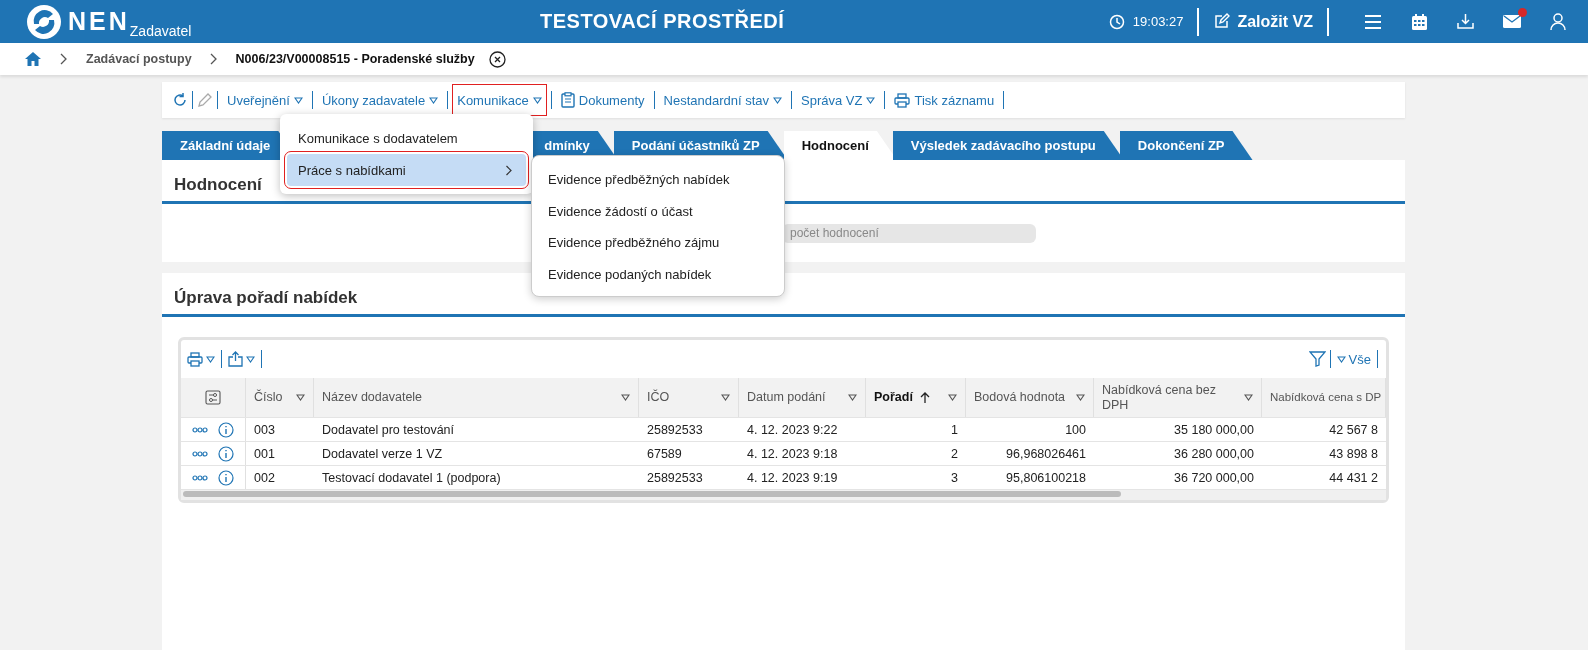  Describe the element at coordinates (916, 397) in the screenshot. I see `column-header: Pořadí` at that location.